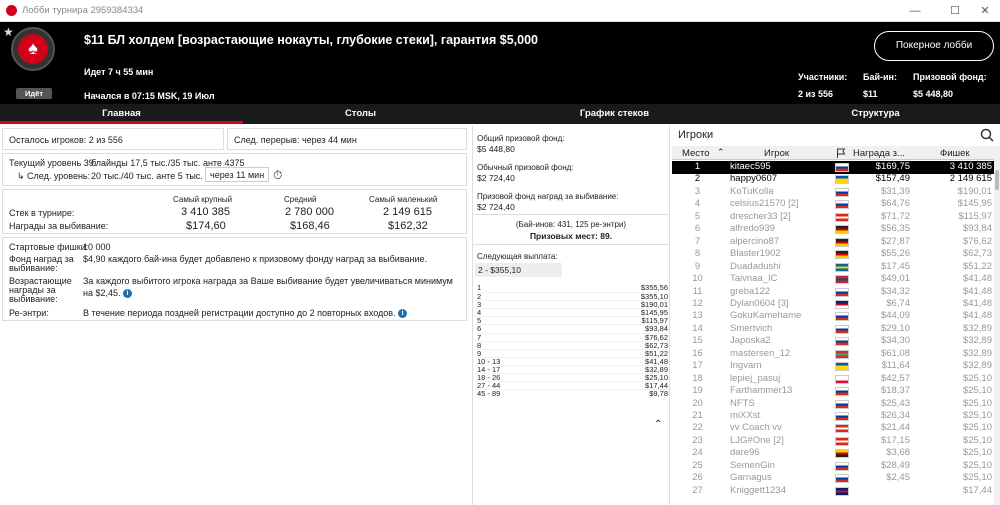 The image size is (1000, 505). Describe the element at coordinates (571, 352) in the screenshot. I see `payout-row: 9 $51,22` at that location.